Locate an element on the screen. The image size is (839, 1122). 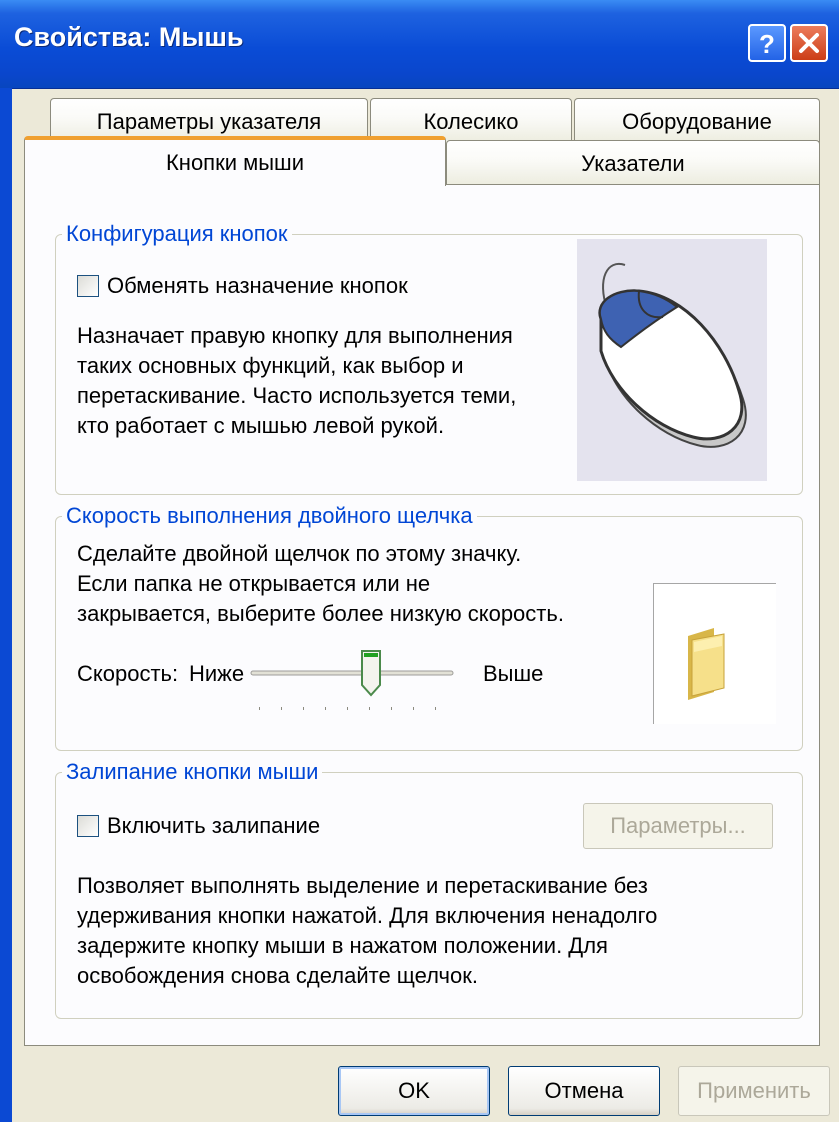
folder-icon is located at coordinates (714, 653).